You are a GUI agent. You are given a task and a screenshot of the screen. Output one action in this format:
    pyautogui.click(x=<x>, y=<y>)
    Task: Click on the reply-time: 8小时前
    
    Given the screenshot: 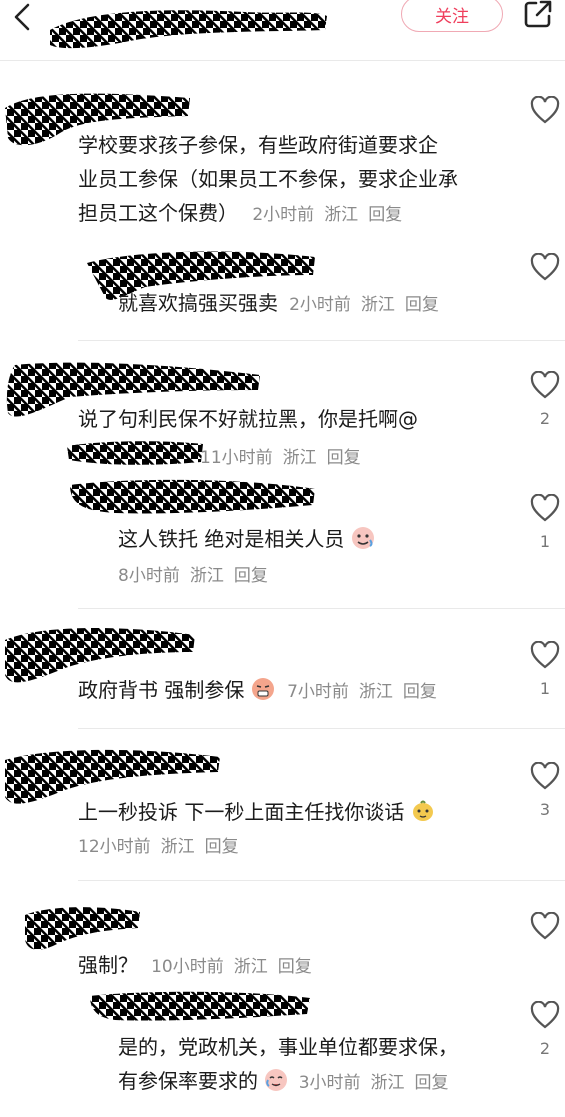 What is the action you would take?
    pyautogui.click(x=149, y=576)
    